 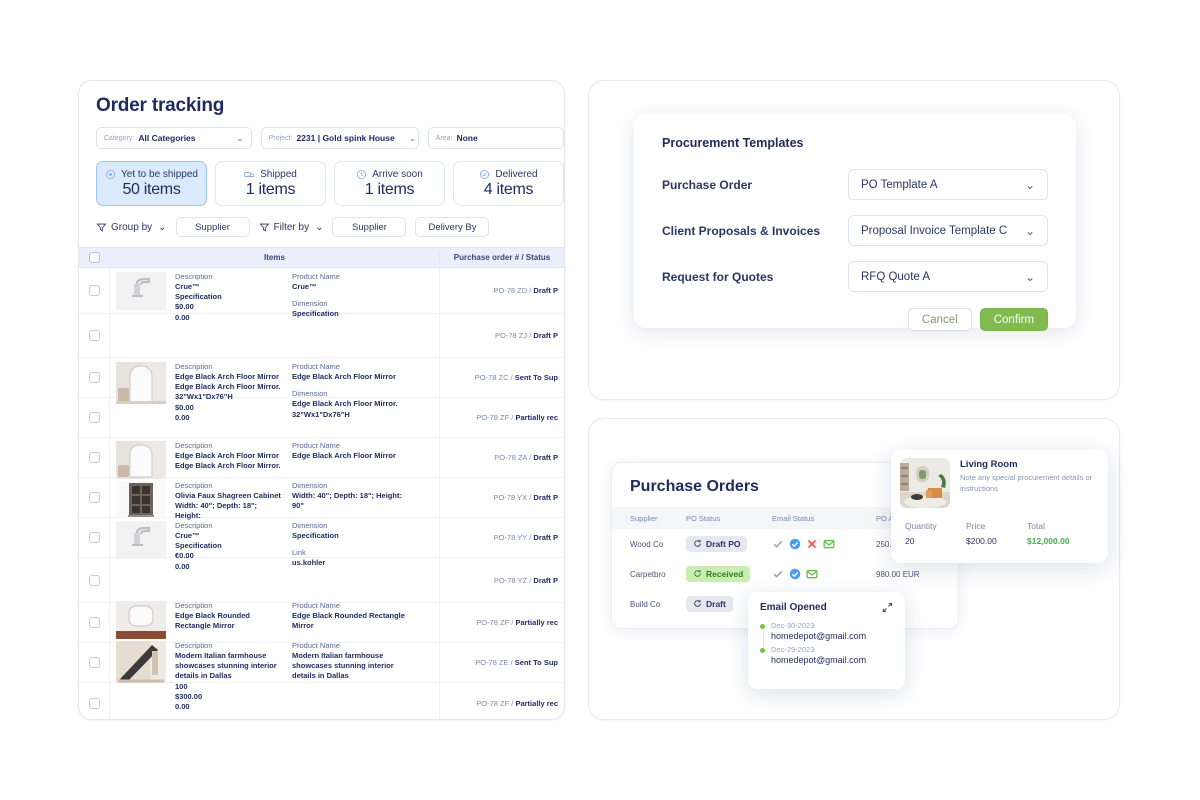 I want to click on status-badge: Received, so click(x=718, y=573).